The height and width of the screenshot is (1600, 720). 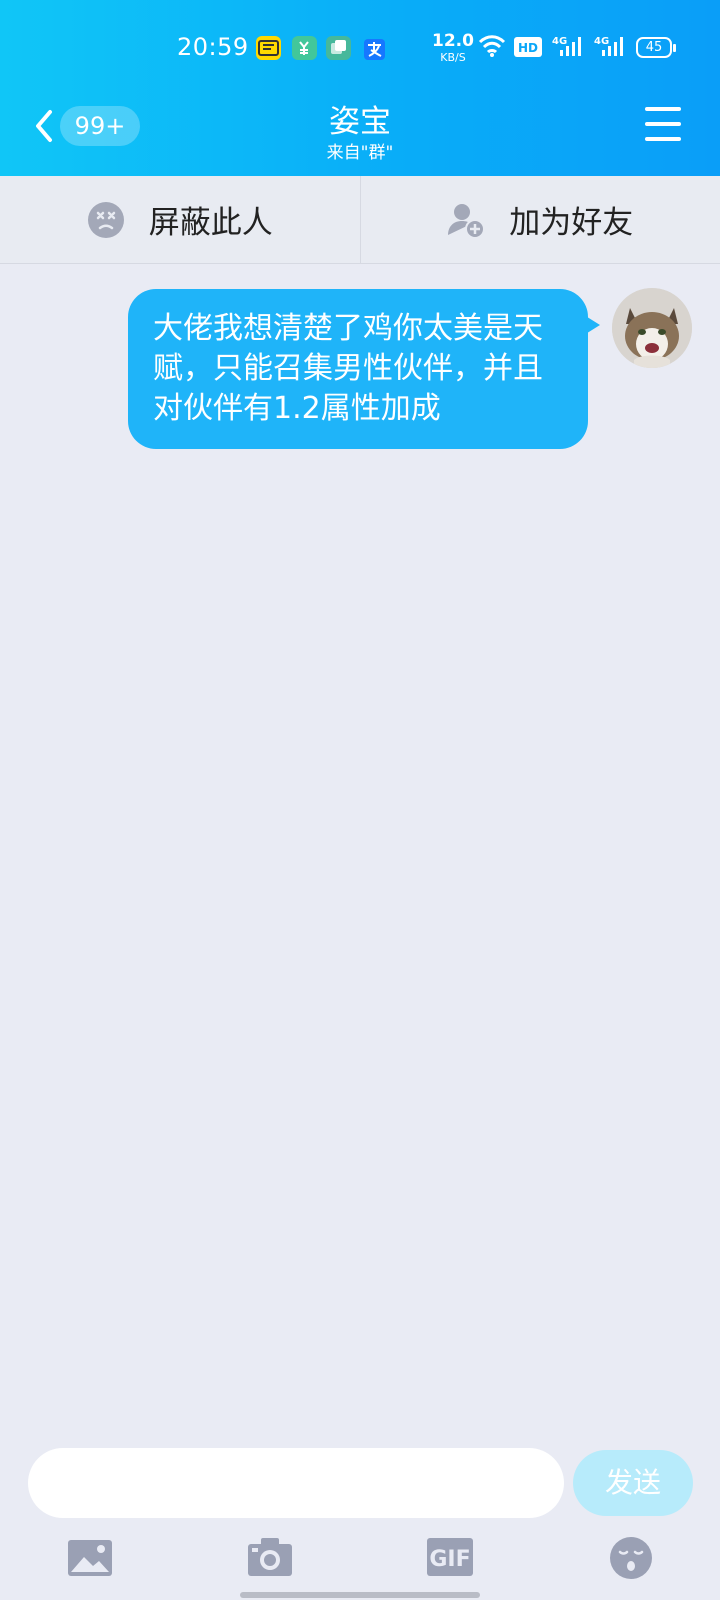 I want to click on hd-voice-icon: HD, so click(x=528, y=49).